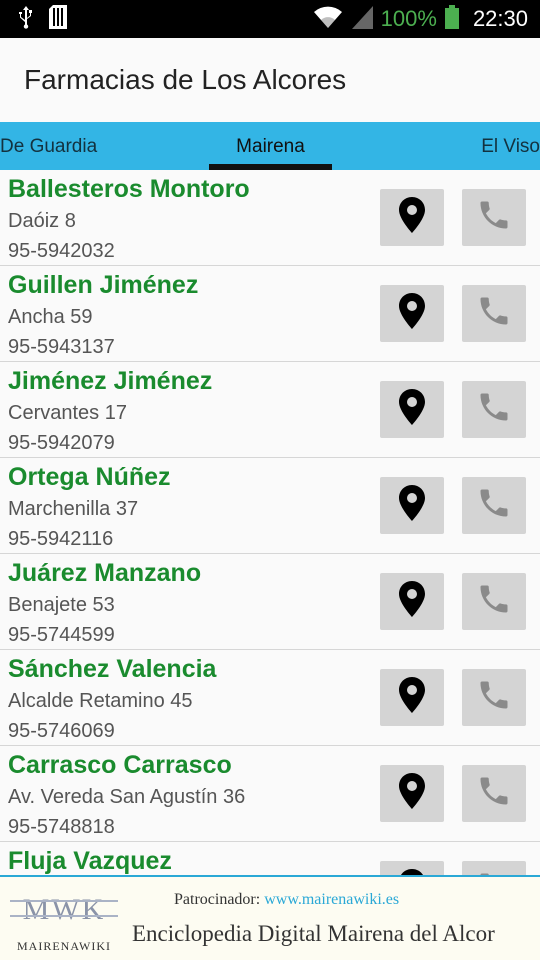 The height and width of the screenshot is (960, 540). What do you see at coordinates (110, 381) in the screenshot?
I see `pharmacy-name: Jiménez Jiménez` at bounding box center [110, 381].